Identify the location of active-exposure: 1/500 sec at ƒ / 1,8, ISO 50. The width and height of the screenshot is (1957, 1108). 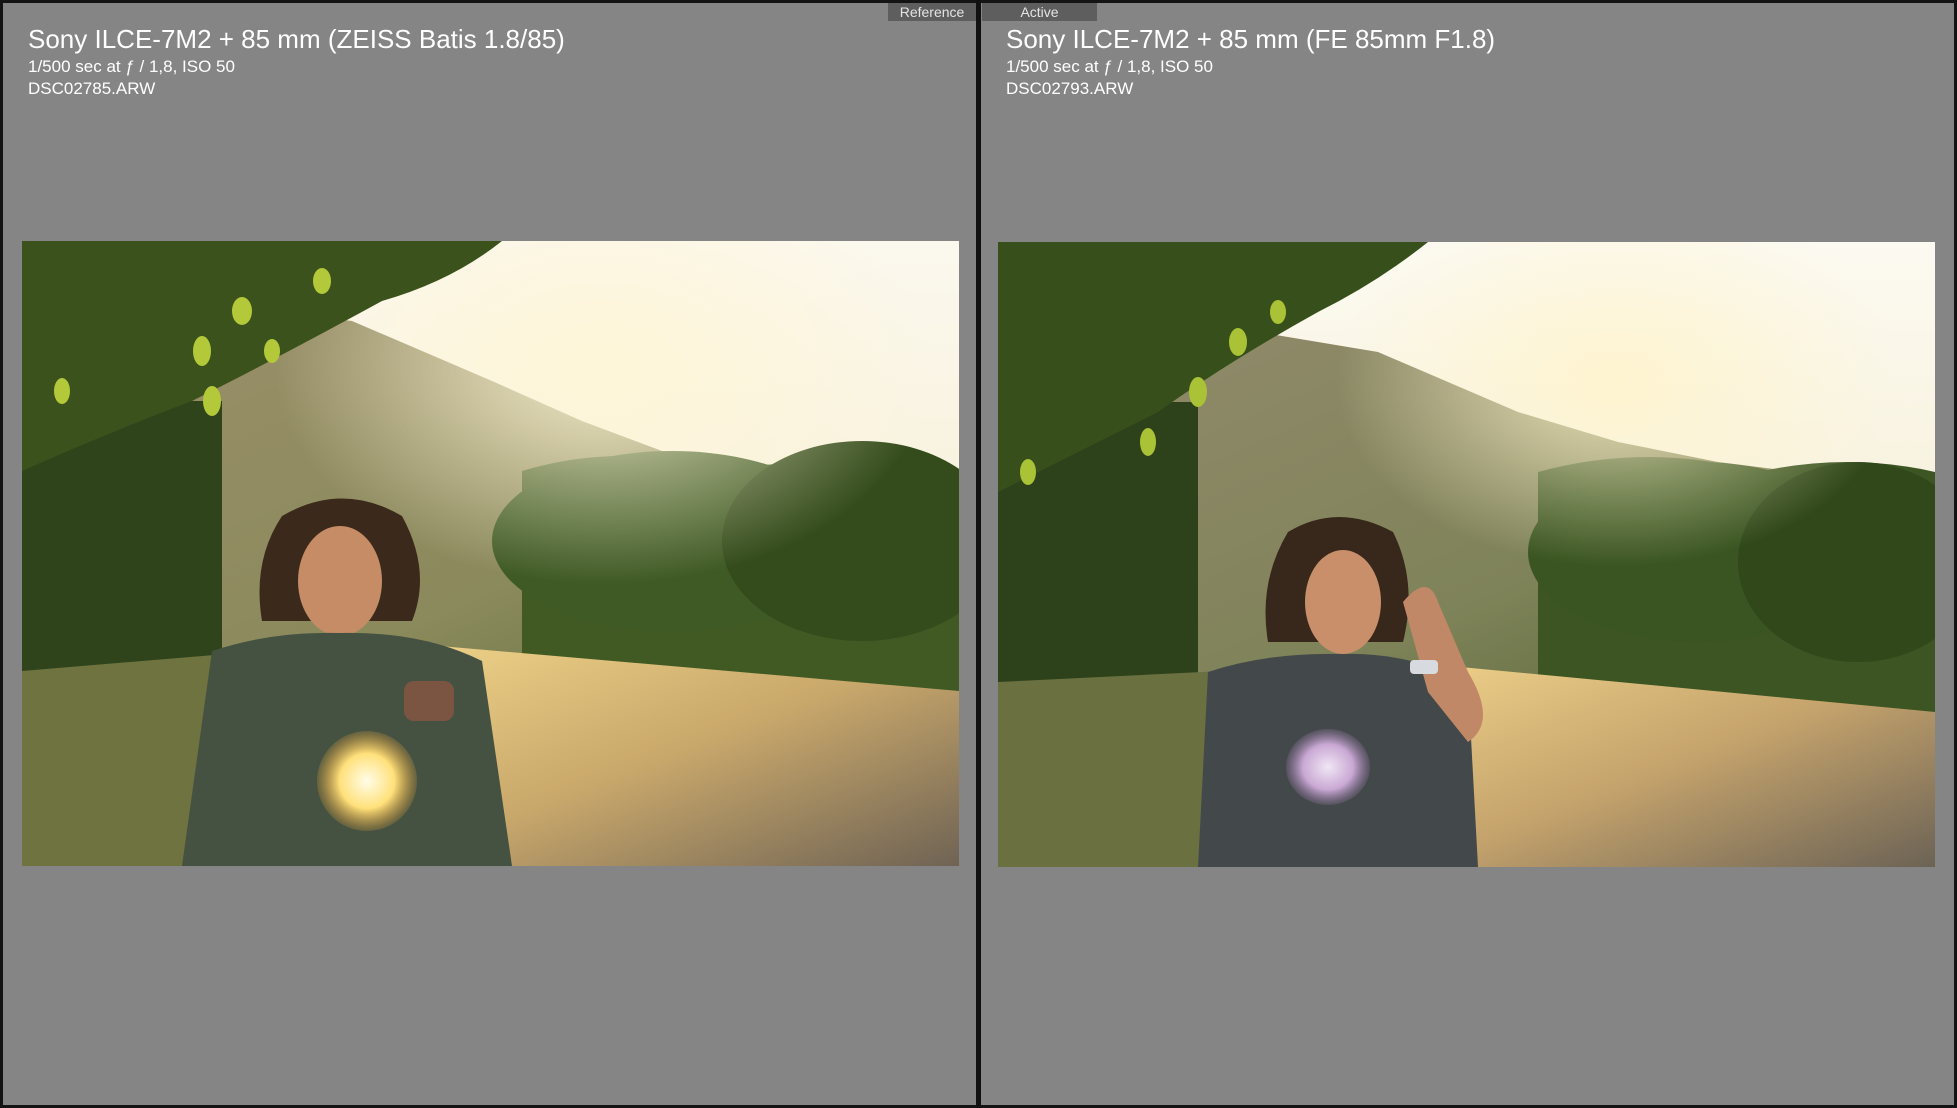
(1109, 66).